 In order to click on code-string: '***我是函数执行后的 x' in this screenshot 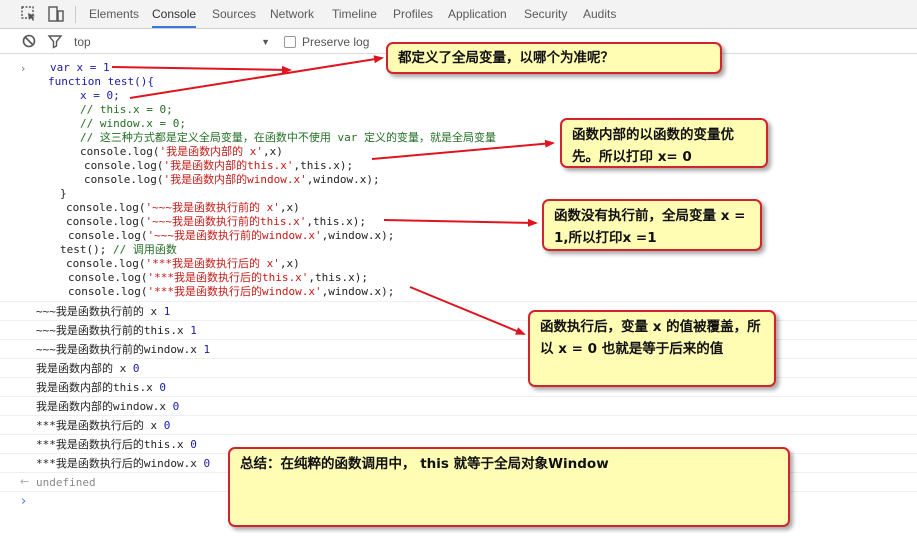, I will do `click(212, 263)`.